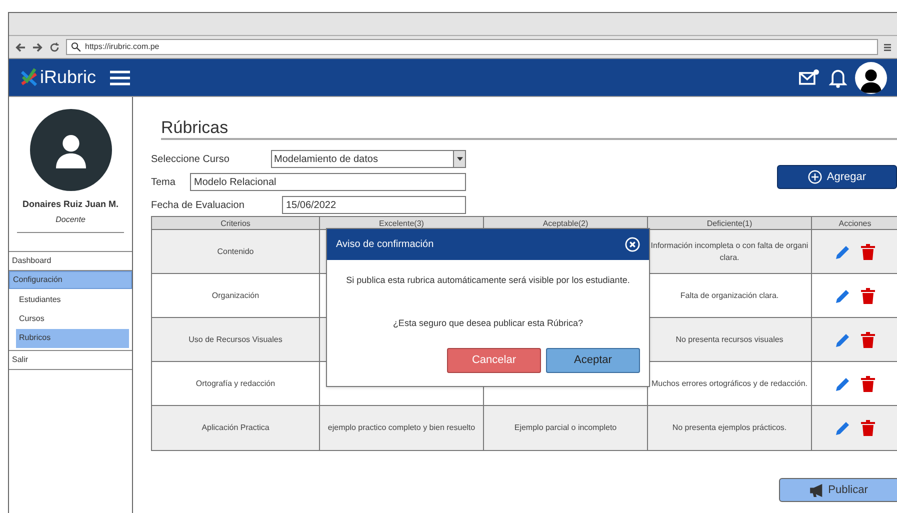  What do you see at coordinates (815, 177) in the screenshot?
I see `plus-icon` at bounding box center [815, 177].